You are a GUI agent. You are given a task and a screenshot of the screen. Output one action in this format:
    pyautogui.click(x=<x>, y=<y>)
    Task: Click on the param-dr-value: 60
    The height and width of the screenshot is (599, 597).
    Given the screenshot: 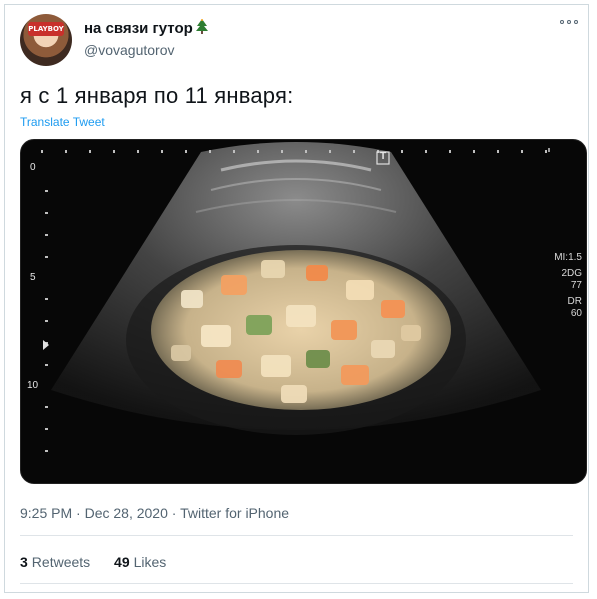 What is the action you would take?
    pyautogui.click(x=576, y=313)
    